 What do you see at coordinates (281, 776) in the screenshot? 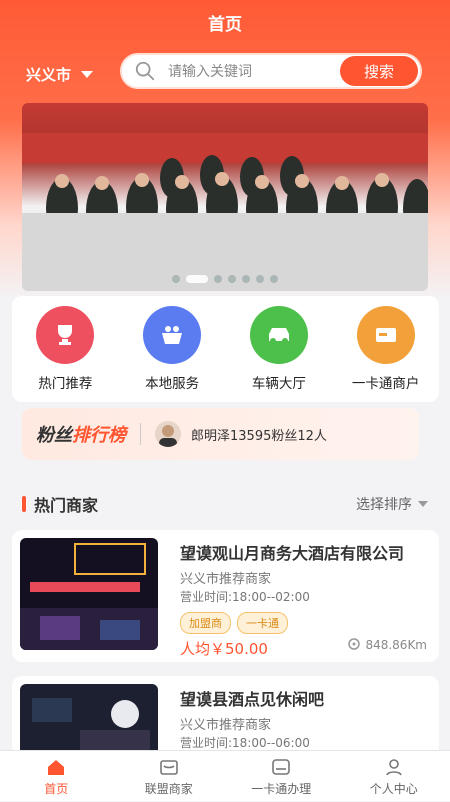
I see `tab-card-apply: 一卡通办理` at bounding box center [281, 776].